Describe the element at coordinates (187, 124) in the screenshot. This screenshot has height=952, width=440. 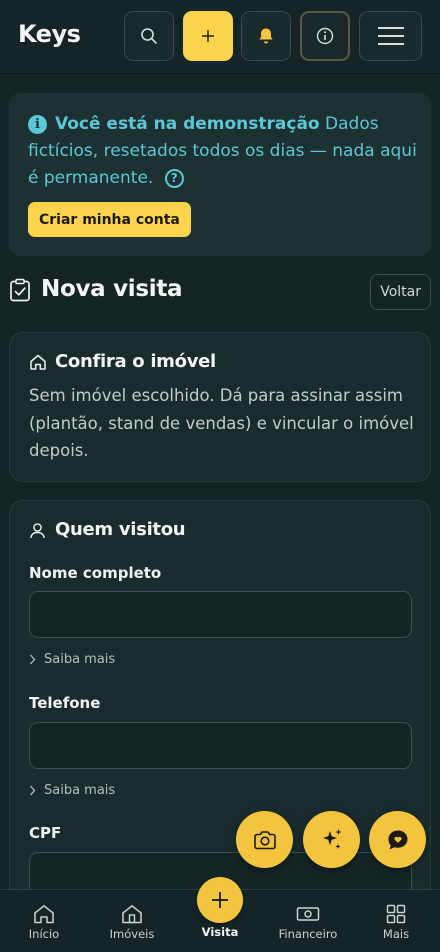
I see `demo-banner-title: Você está na demonstração` at that location.